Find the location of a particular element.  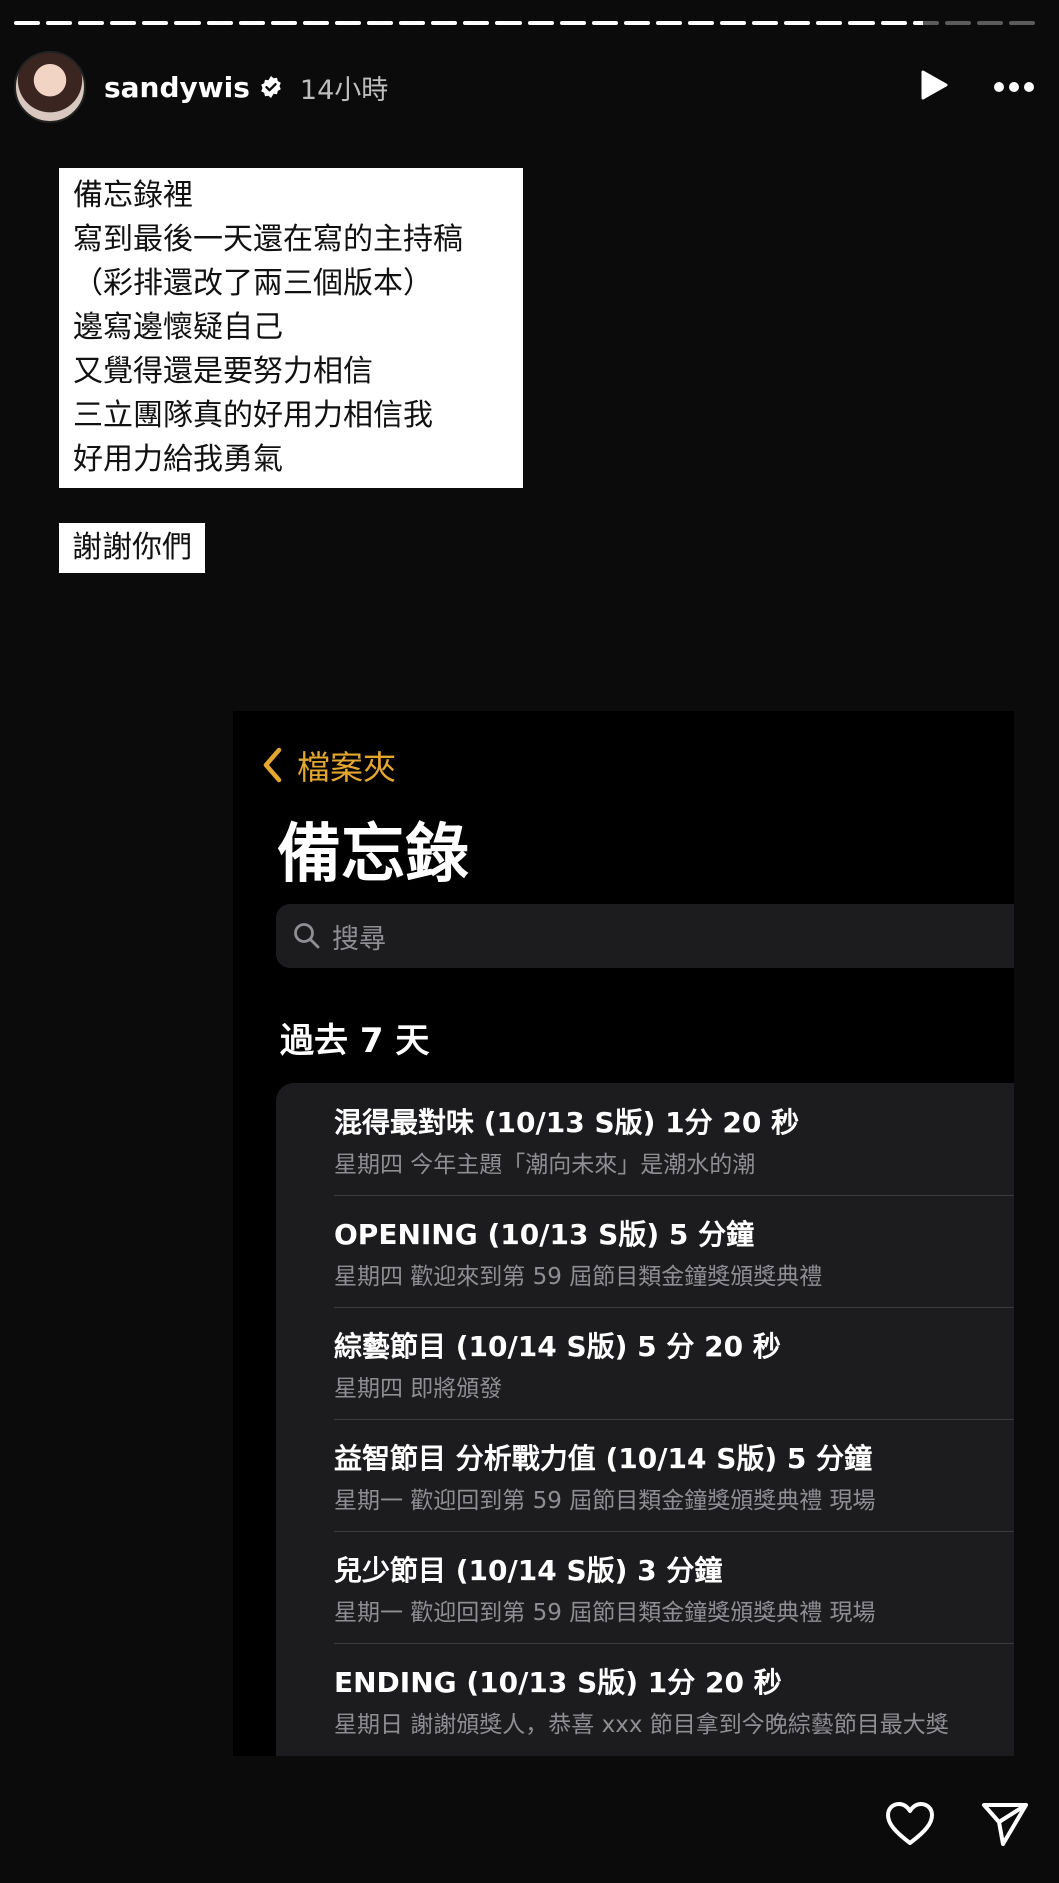

note-title: 益智節目 分析戰力值 (10/14 S版) 5 分鐘 is located at coordinates (603, 1458).